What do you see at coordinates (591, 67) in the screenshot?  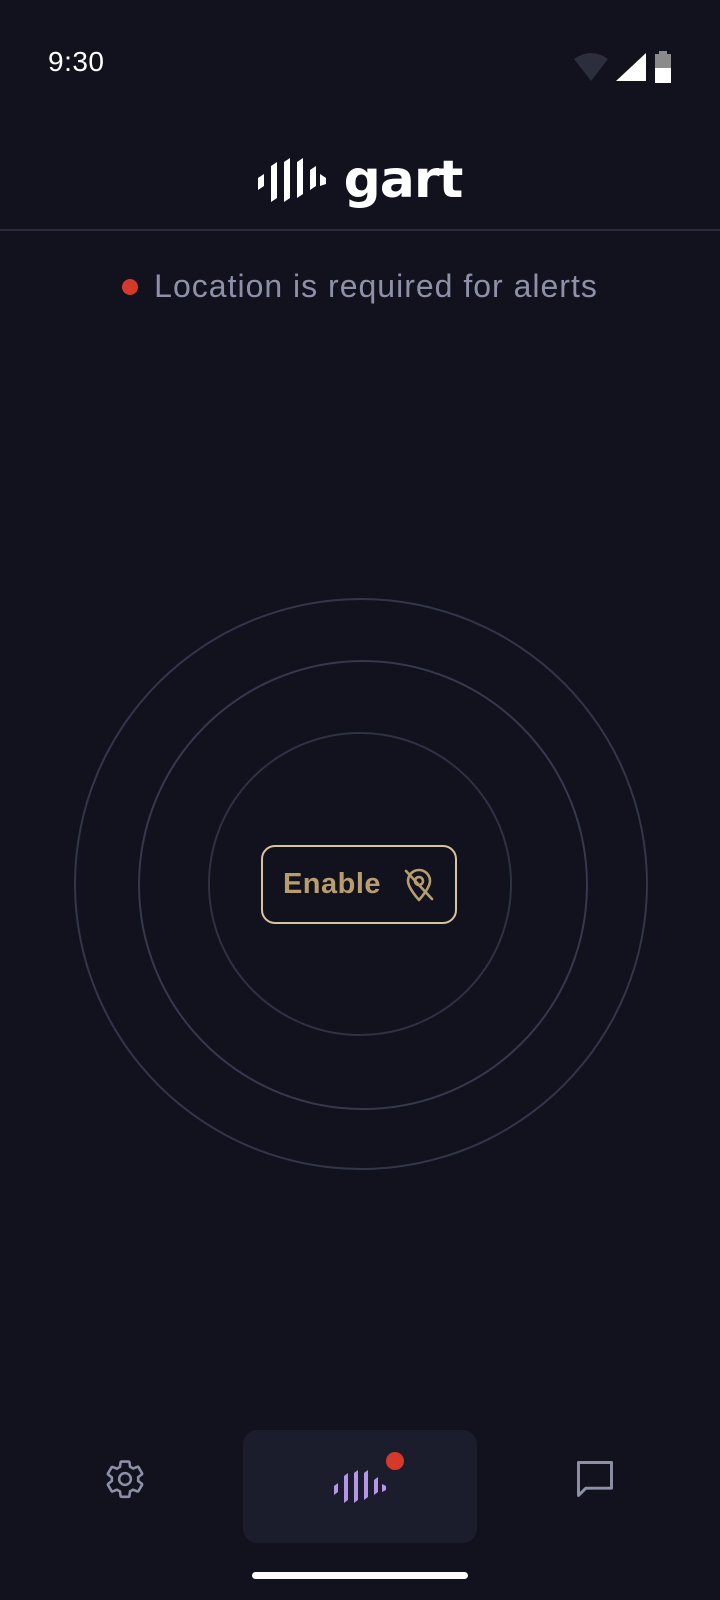 I see `wifi-icon` at bounding box center [591, 67].